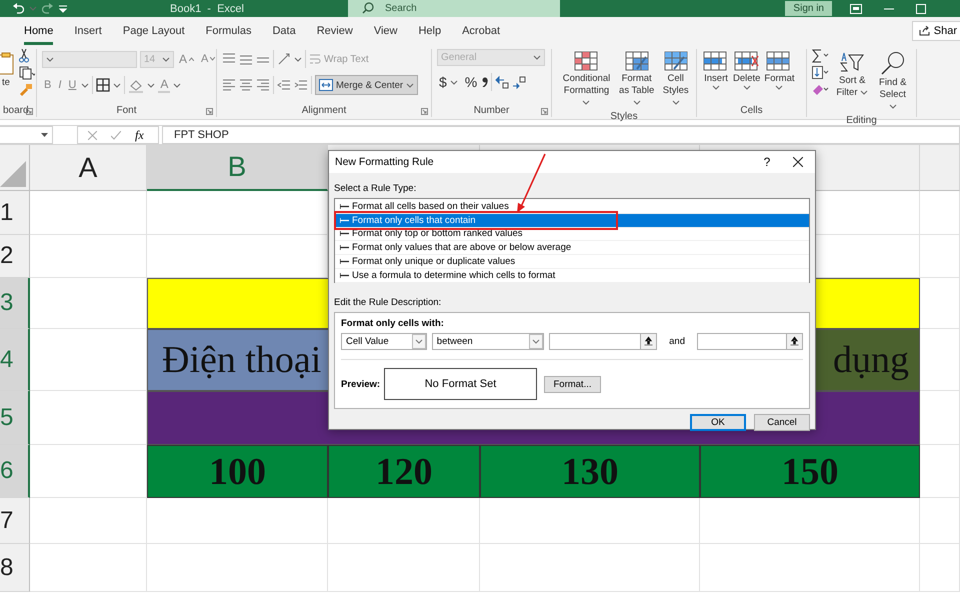 The height and width of the screenshot is (594, 960). Describe the element at coordinates (624, 116) in the screenshot. I see `group-label: Styles` at that location.